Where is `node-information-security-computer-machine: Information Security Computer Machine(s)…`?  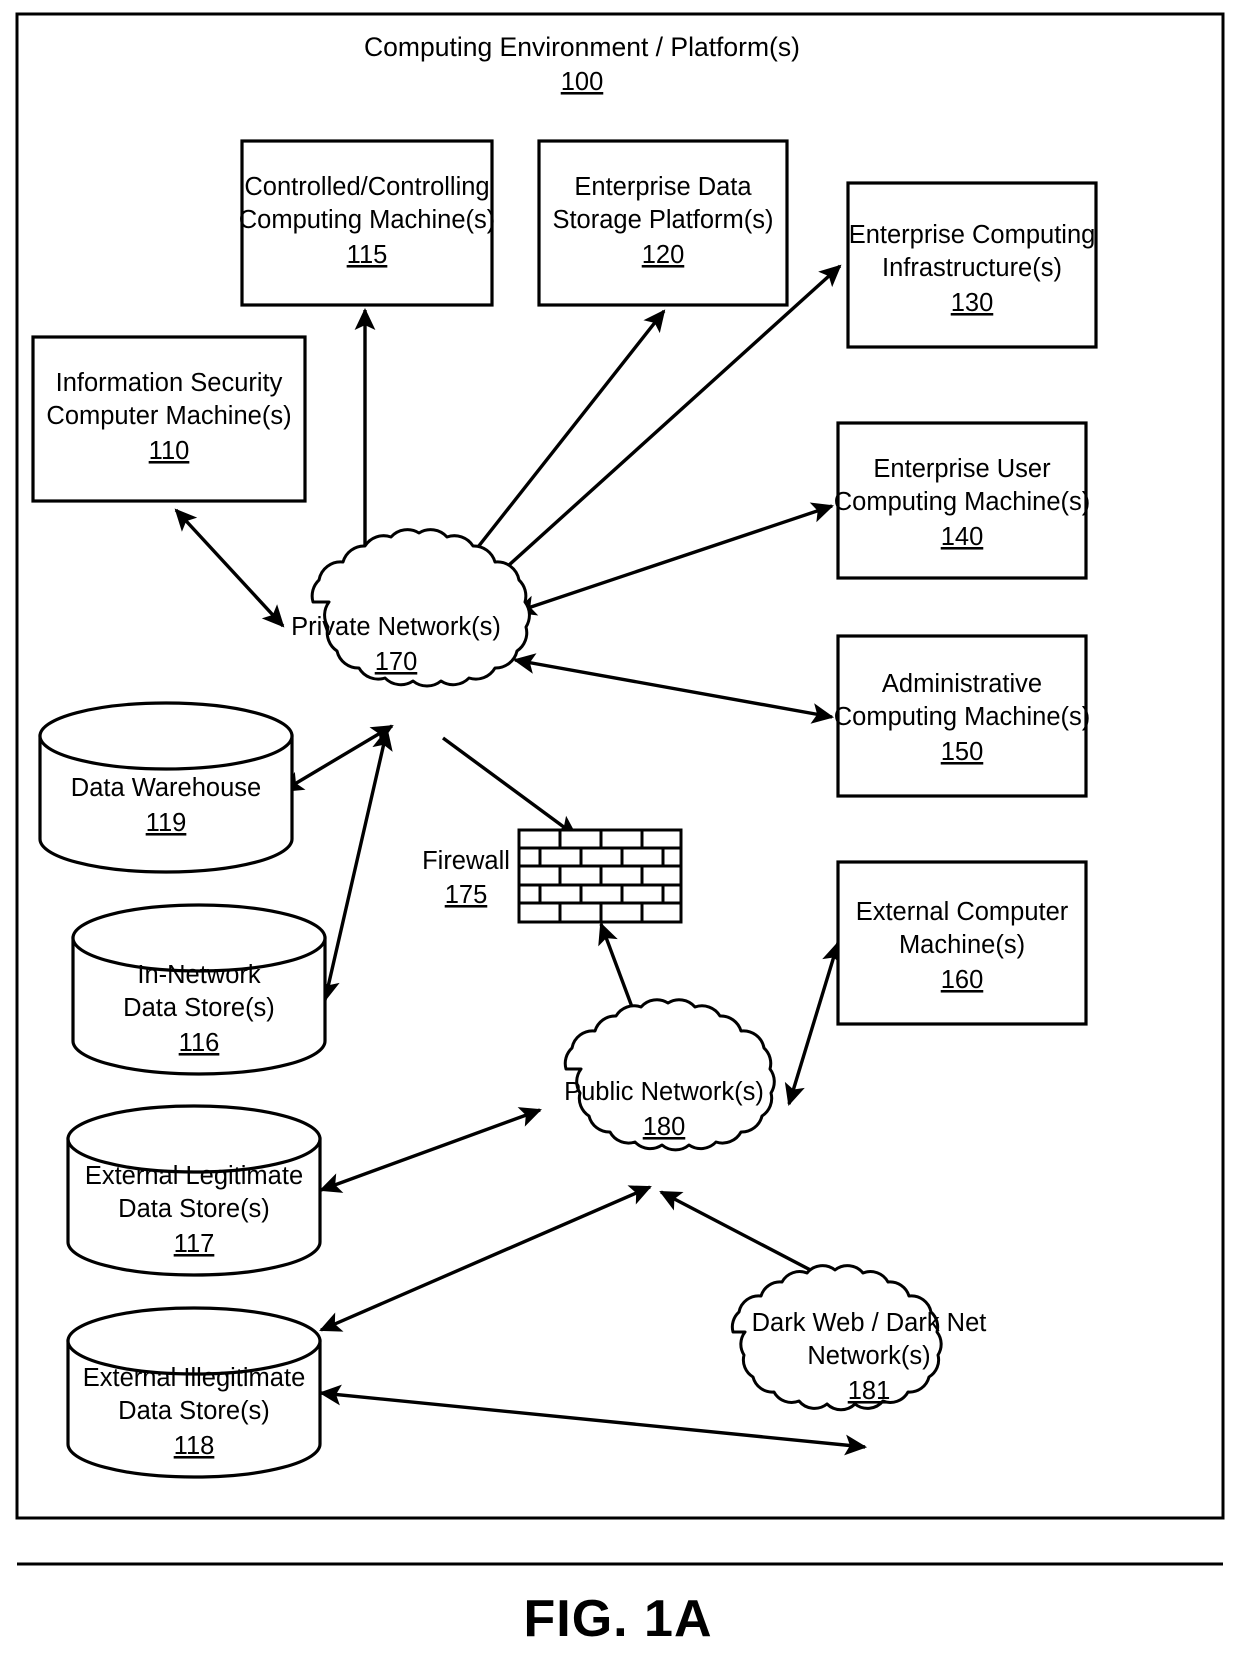 node-information-security-computer-machine: Information Security Computer Machine(s)… is located at coordinates (169, 419).